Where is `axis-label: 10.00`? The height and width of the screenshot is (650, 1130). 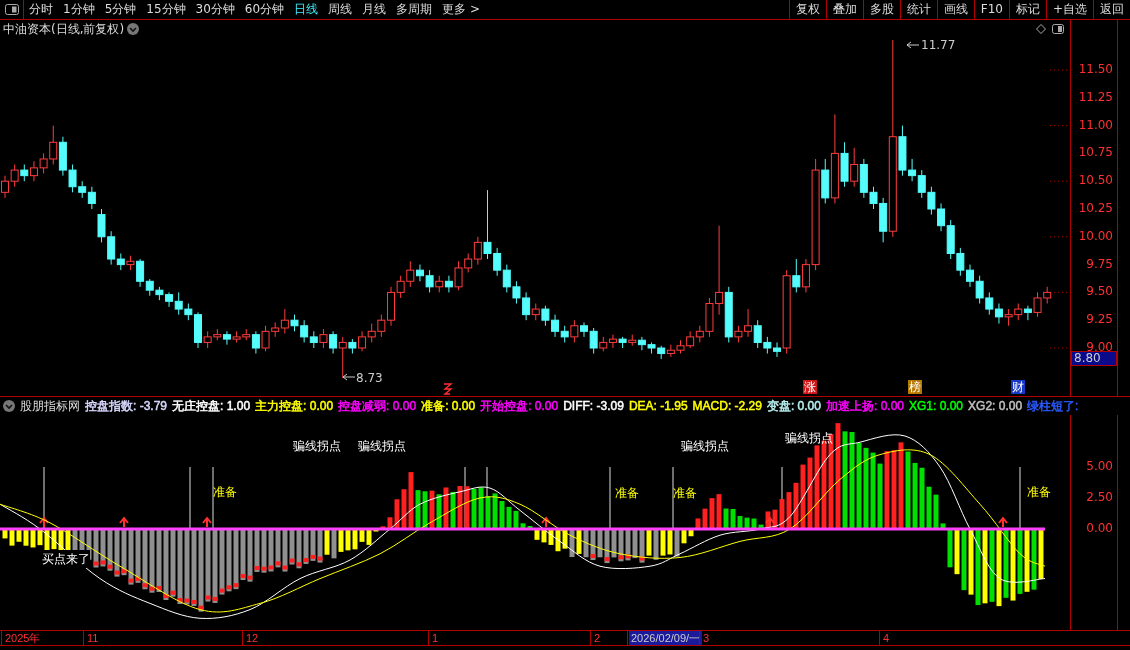 axis-label: 10.00 is located at coordinates (1095, 235).